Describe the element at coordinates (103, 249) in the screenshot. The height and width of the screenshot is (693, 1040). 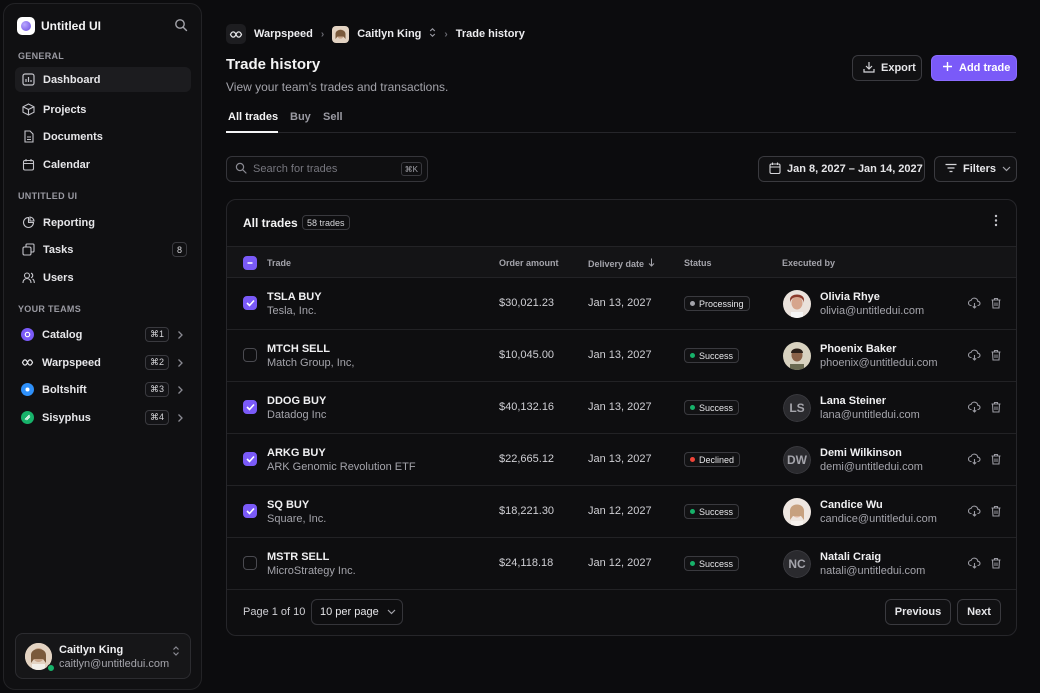
I see `sidebar-item-tasks: Tasks 8` at that location.